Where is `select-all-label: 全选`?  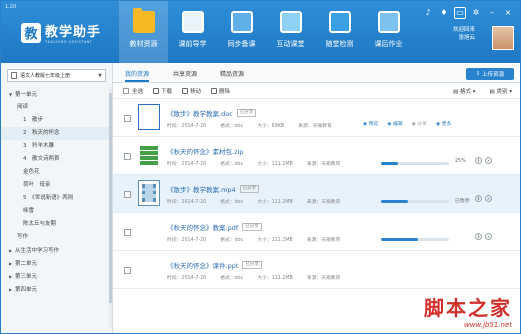
select-all-label: 全选 is located at coordinates (138, 91).